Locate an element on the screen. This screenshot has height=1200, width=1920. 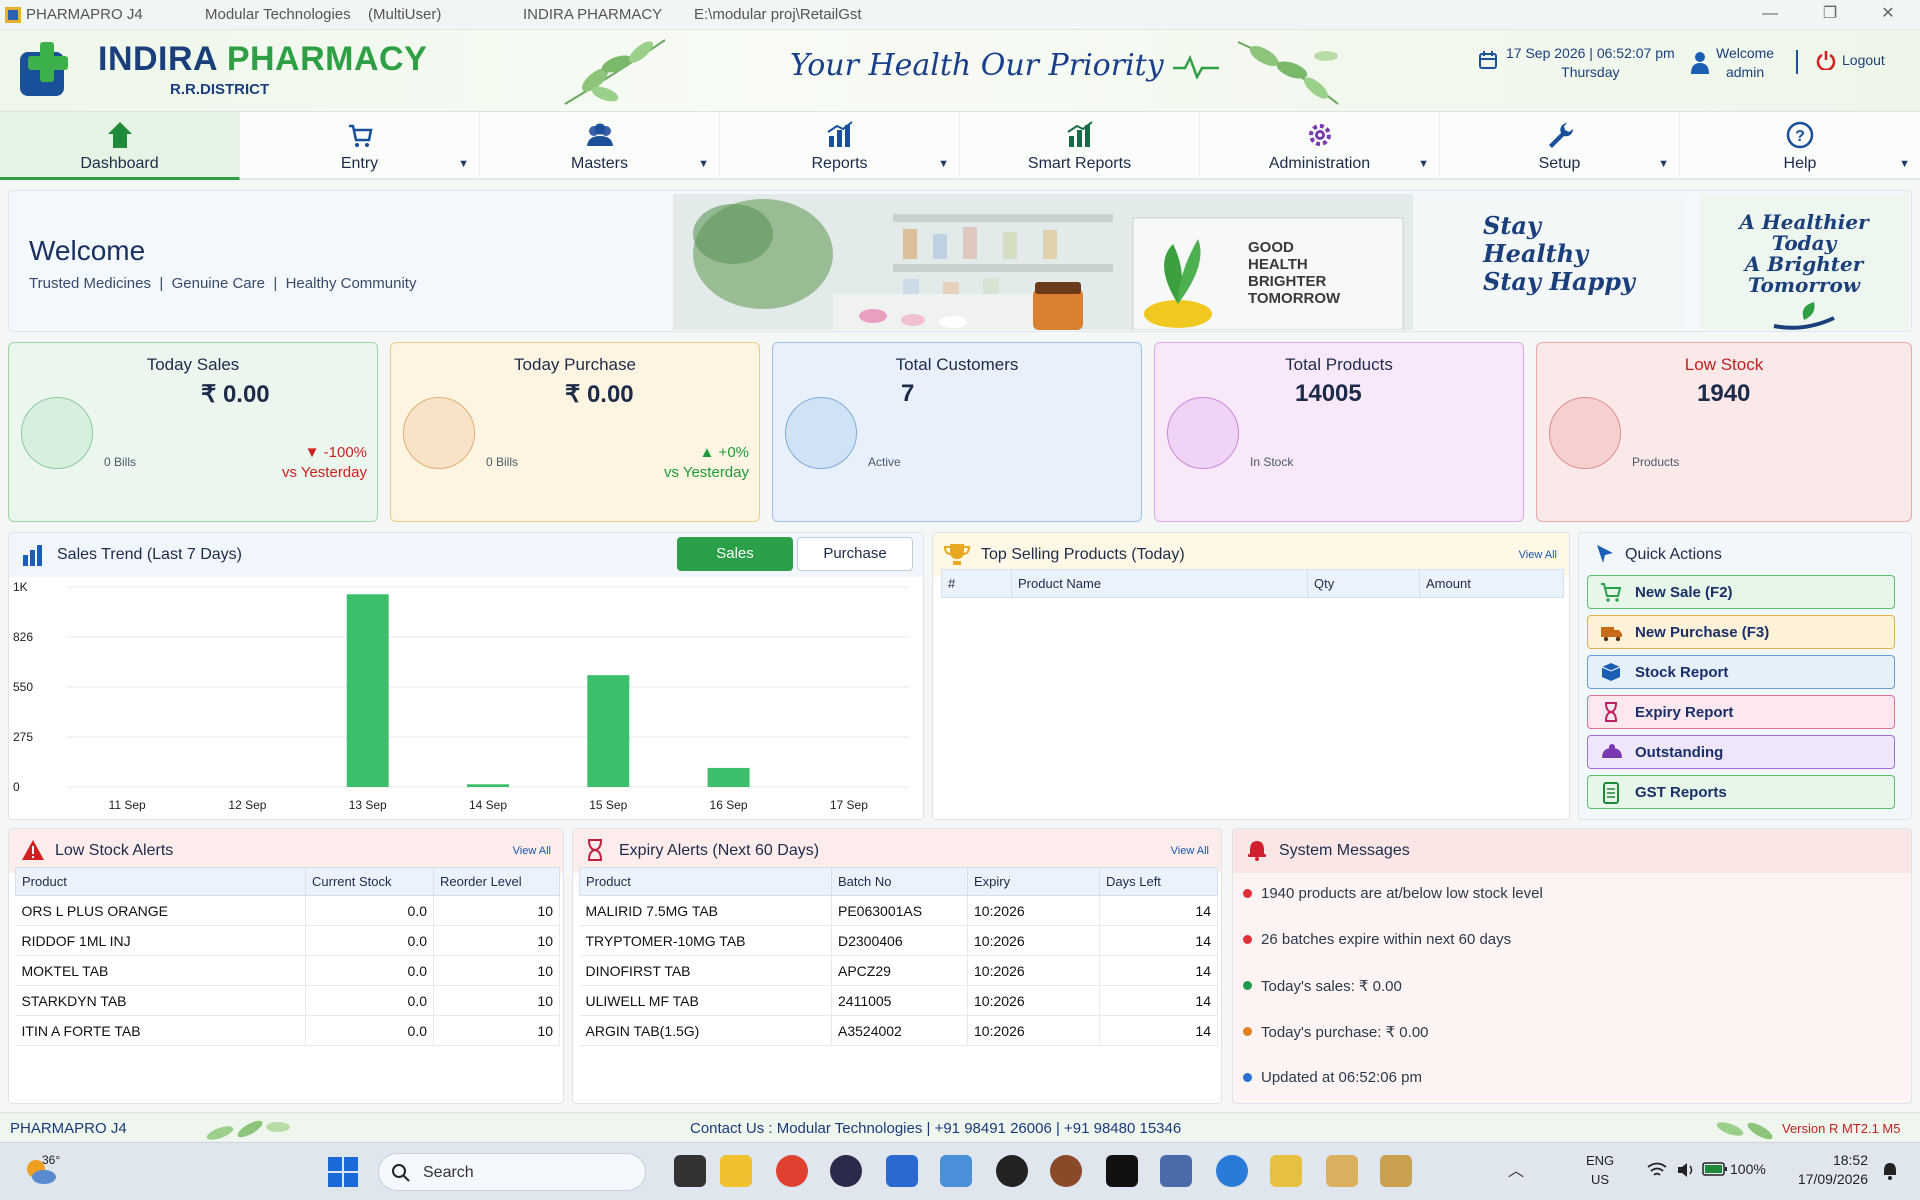
volume-icon is located at coordinates (1686, 1170).